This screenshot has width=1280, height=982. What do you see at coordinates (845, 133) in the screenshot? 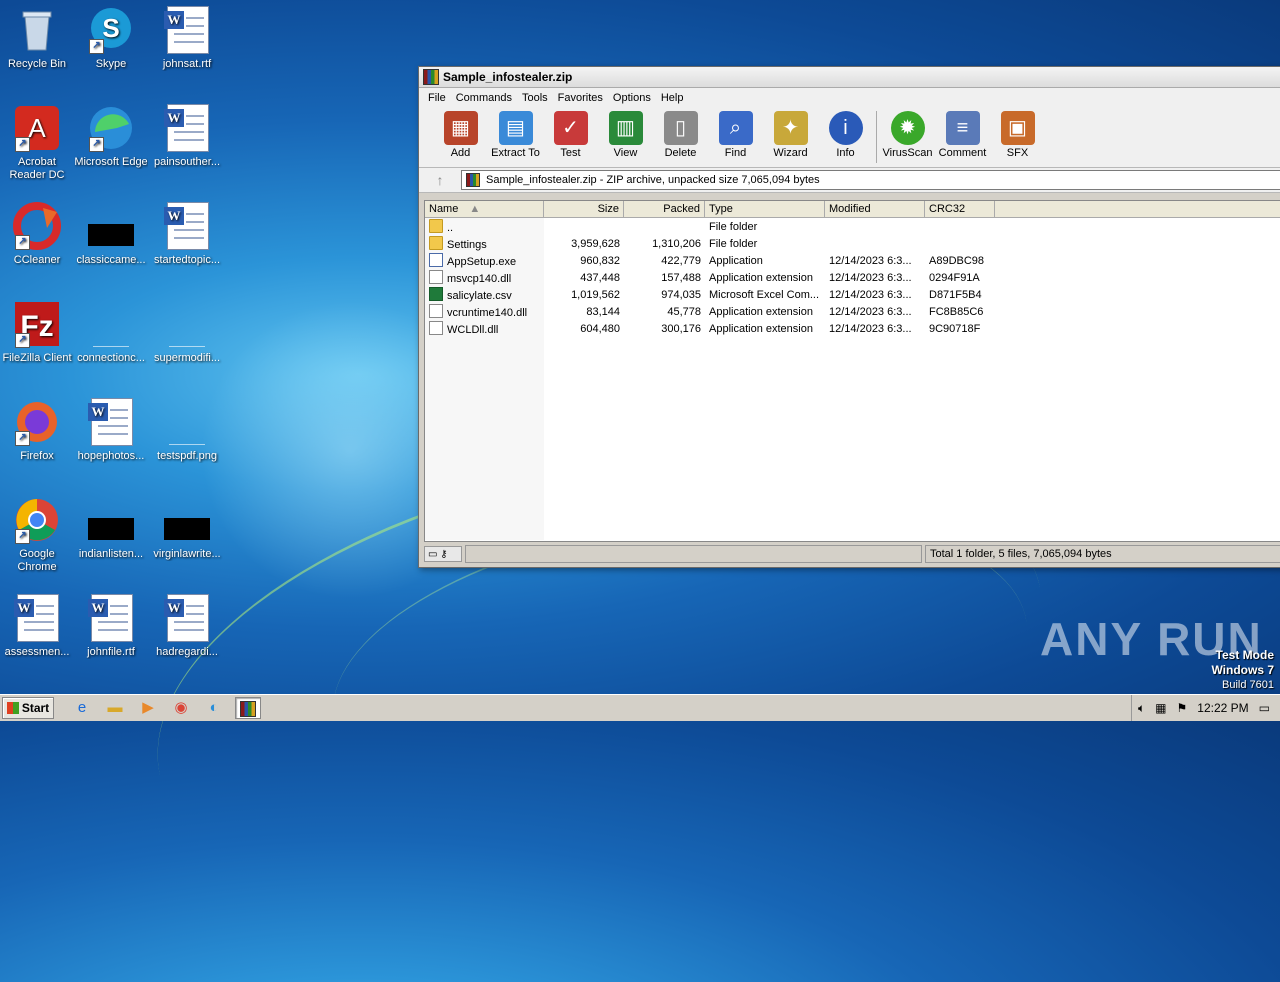
I see `info-button: i Info` at bounding box center [845, 133].